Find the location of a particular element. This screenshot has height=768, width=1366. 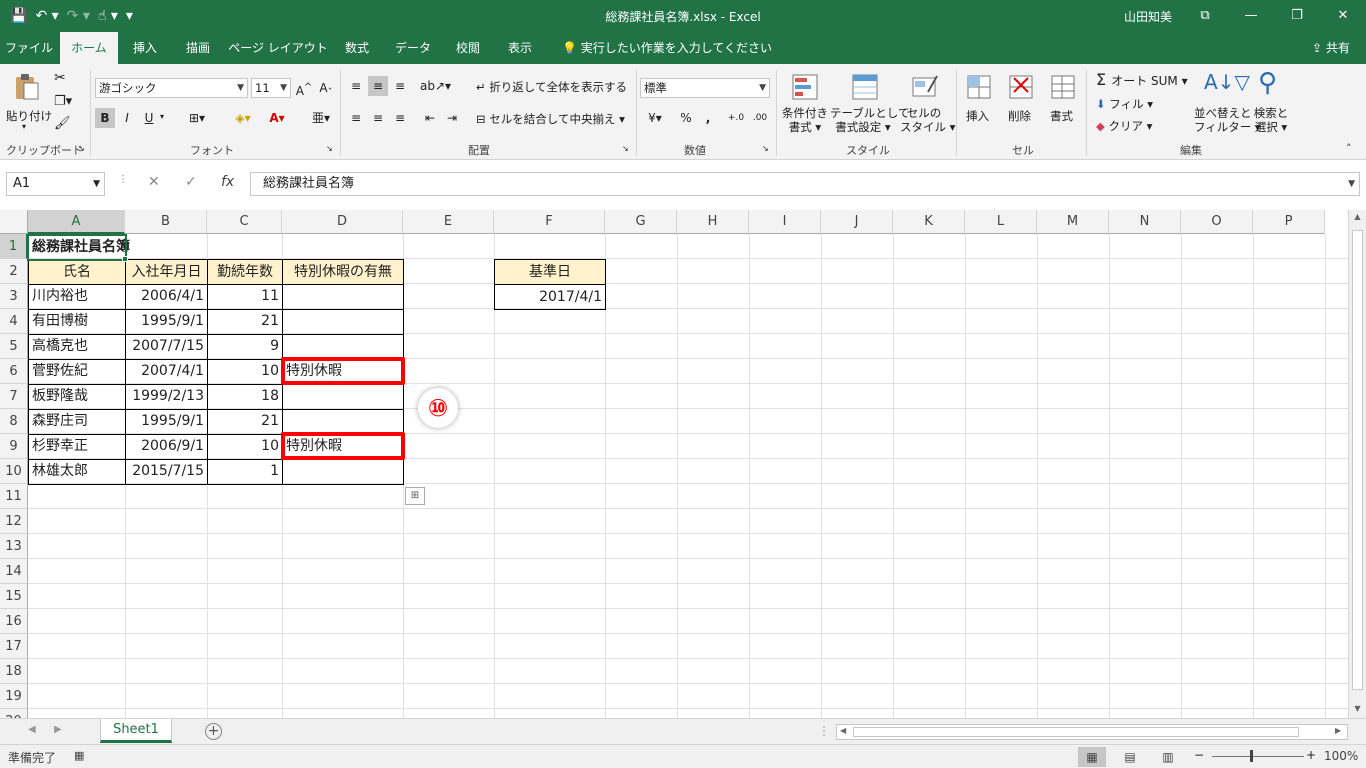

delete-cells-button: 削除 is located at coordinates (1019, 116).